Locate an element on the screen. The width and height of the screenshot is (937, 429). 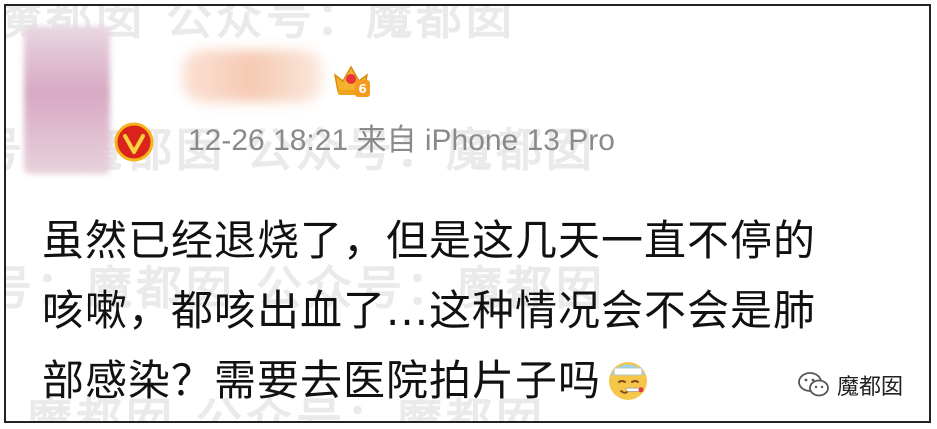
comment-line-2: 咳嗽，都咳出血了...这种情况会不会是肺 is located at coordinates (429, 310).